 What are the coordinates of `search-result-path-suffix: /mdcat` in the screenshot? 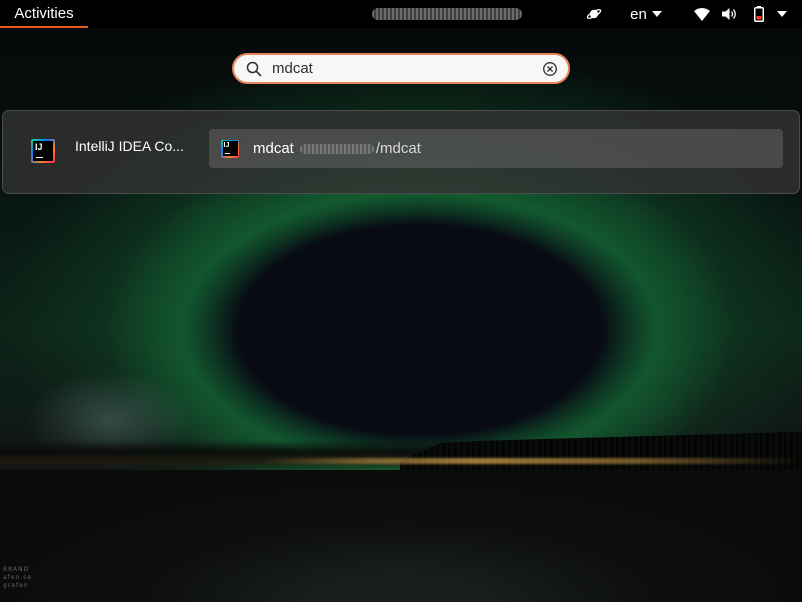 It's located at (398, 148).